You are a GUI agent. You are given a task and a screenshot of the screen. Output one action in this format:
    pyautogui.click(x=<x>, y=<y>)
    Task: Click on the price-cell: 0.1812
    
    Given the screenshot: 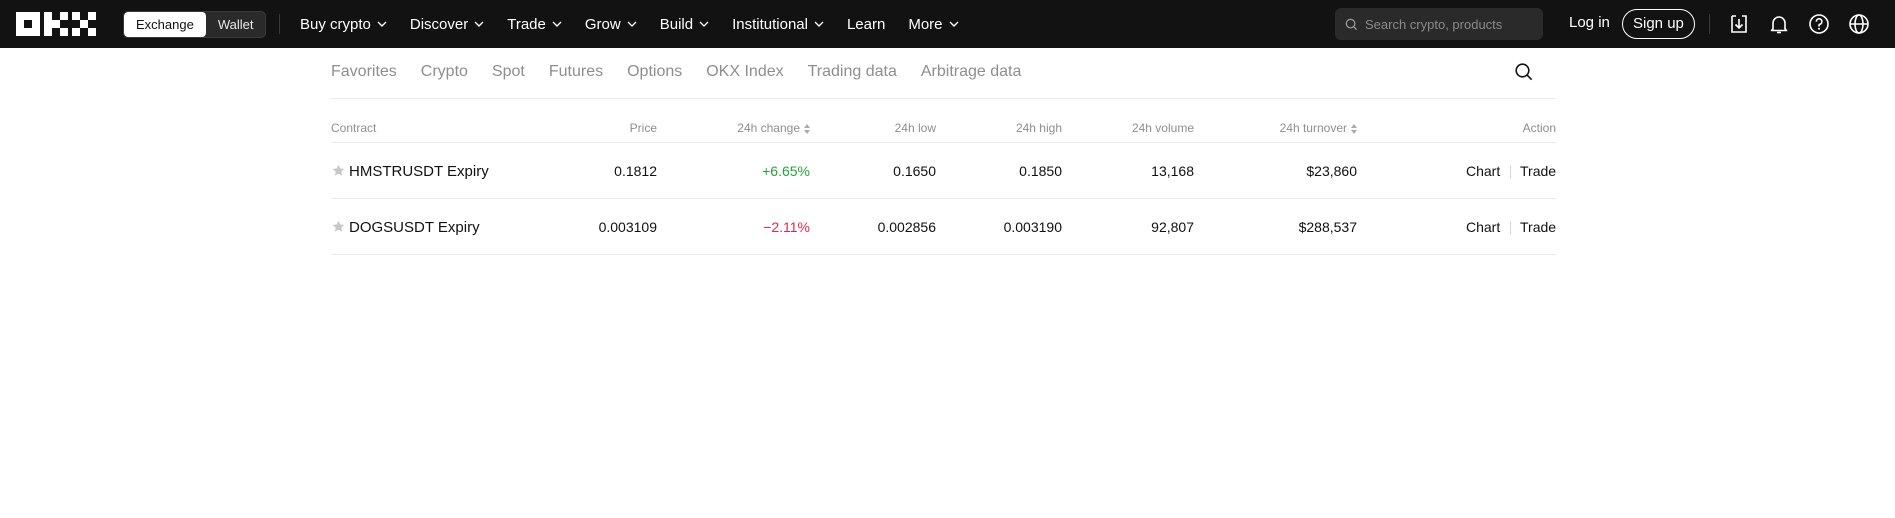 What is the action you would take?
    pyautogui.click(x=635, y=171)
    